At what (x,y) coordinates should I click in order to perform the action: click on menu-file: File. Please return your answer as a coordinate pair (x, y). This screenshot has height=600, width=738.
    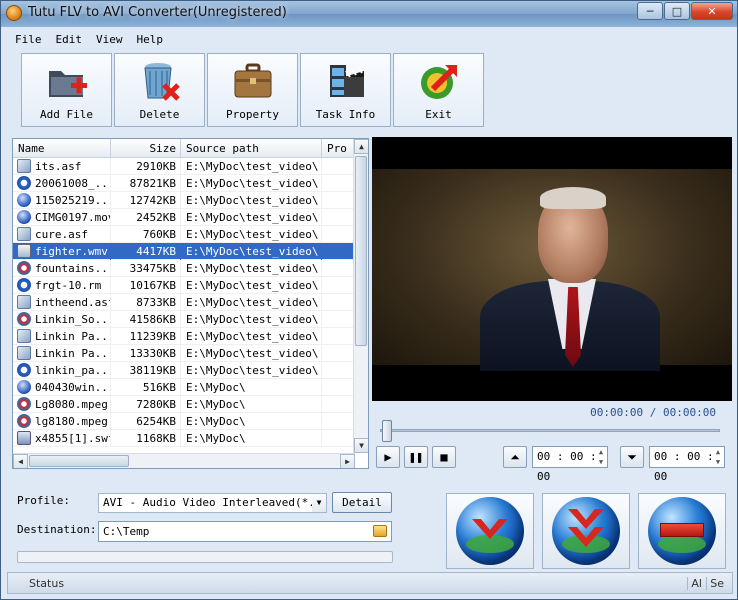
    Looking at the image, I should click on (28, 39).